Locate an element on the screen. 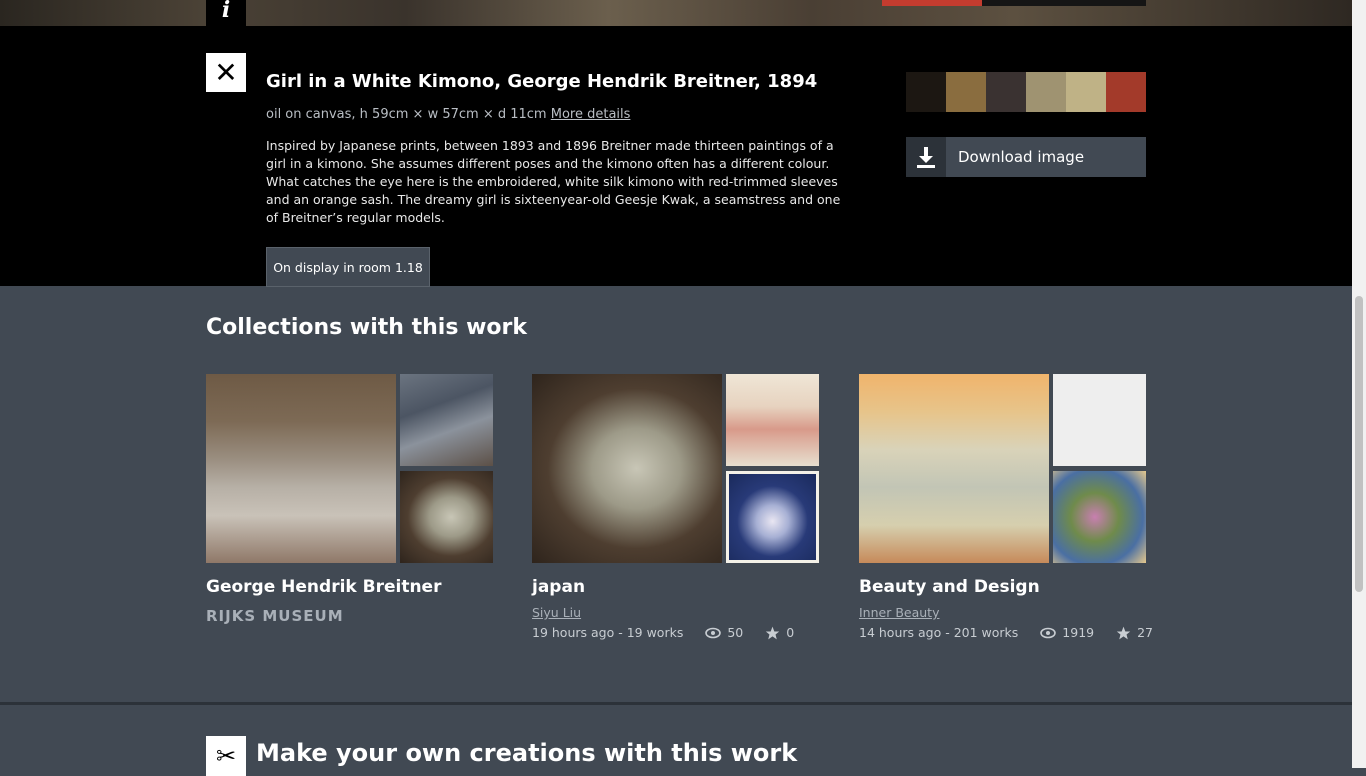 The height and width of the screenshot is (776, 1366). download-image-label: Download image is located at coordinates (1021, 157).